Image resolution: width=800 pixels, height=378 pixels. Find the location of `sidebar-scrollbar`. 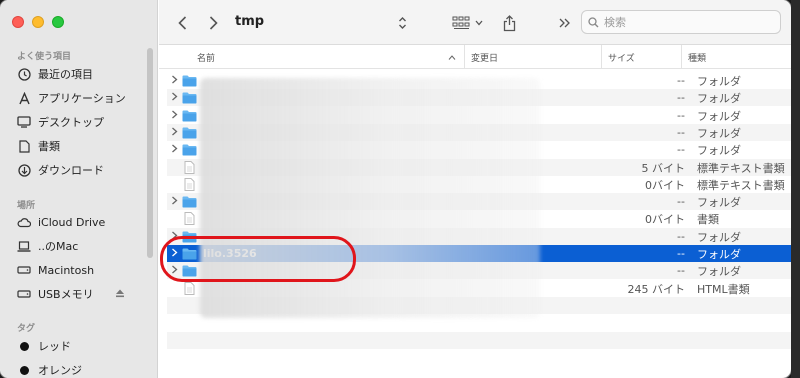

sidebar-scrollbar is located at coordinates (150, 153).